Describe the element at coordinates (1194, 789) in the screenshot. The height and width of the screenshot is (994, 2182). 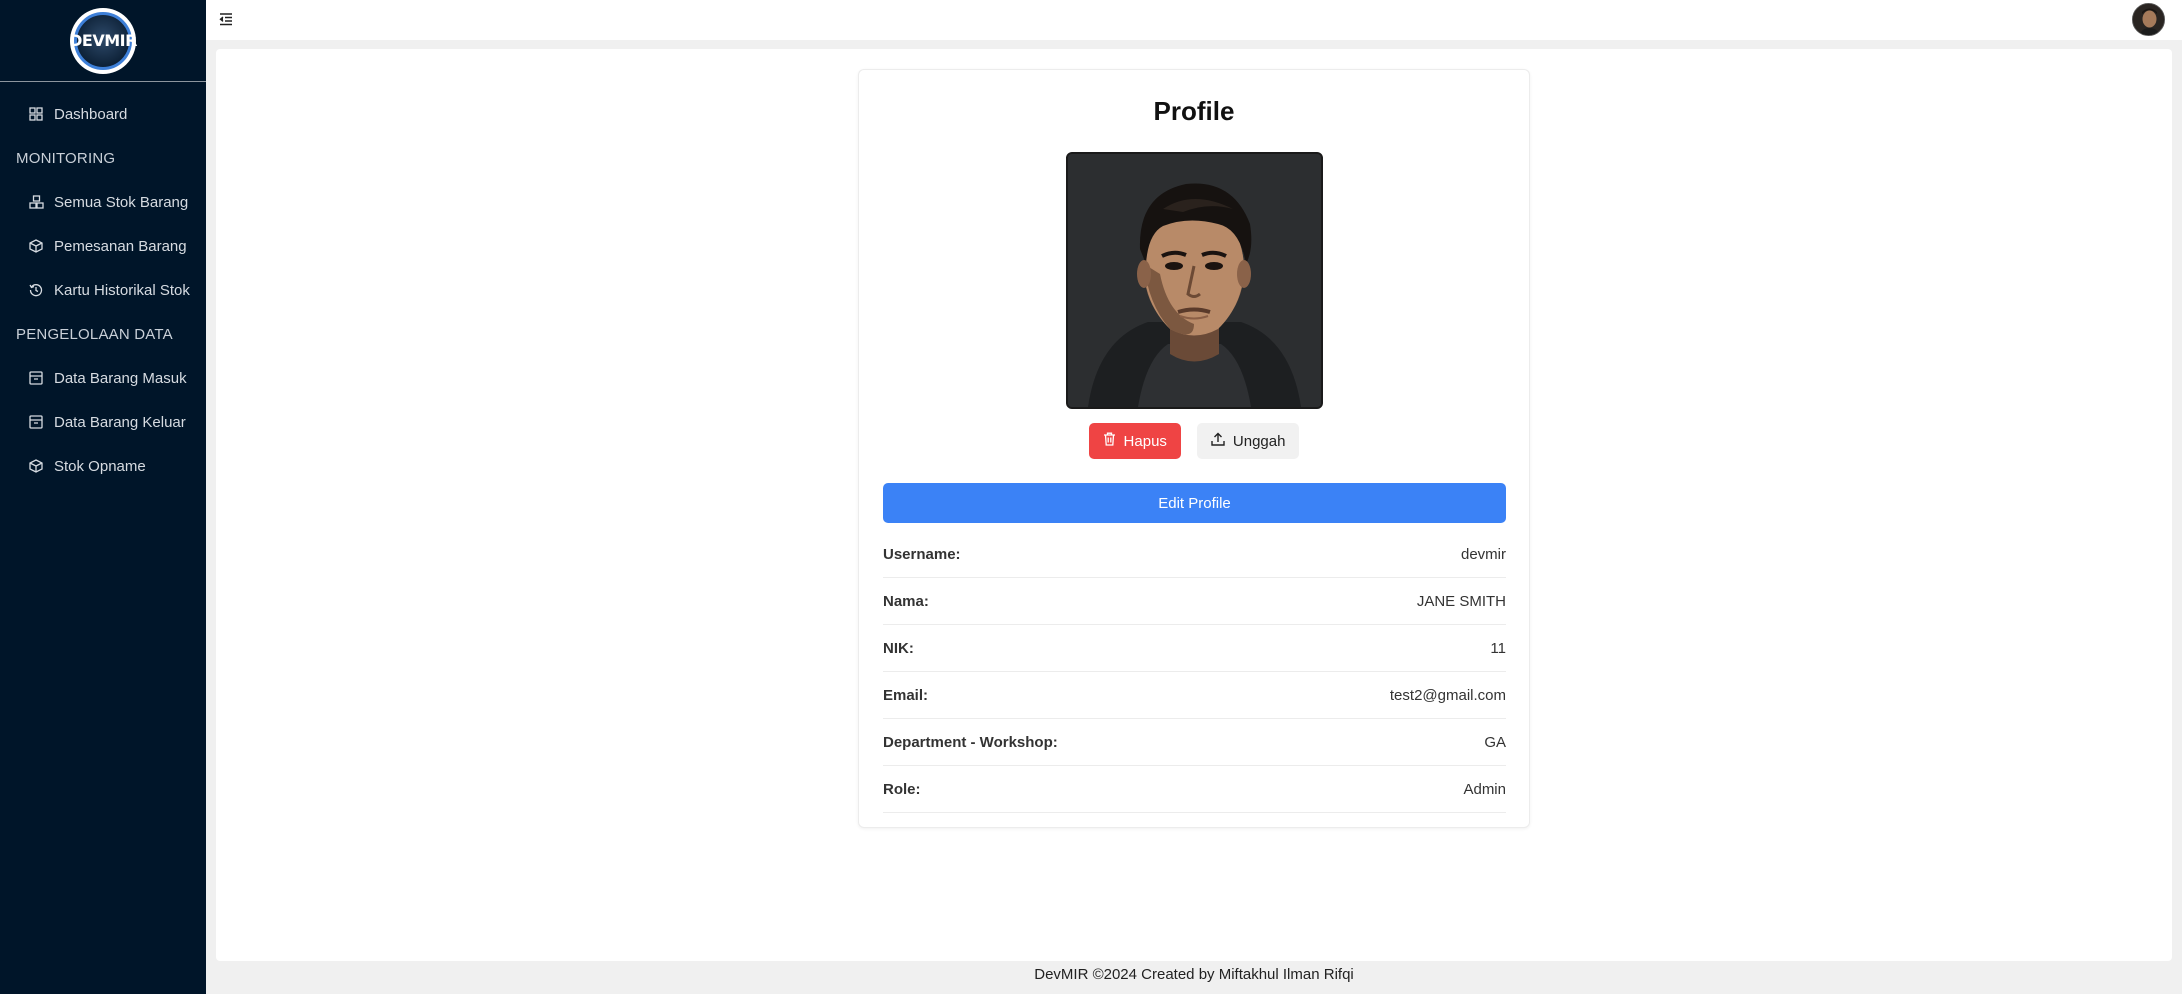
I see `detail-row-role: Role: Admin` at that location.